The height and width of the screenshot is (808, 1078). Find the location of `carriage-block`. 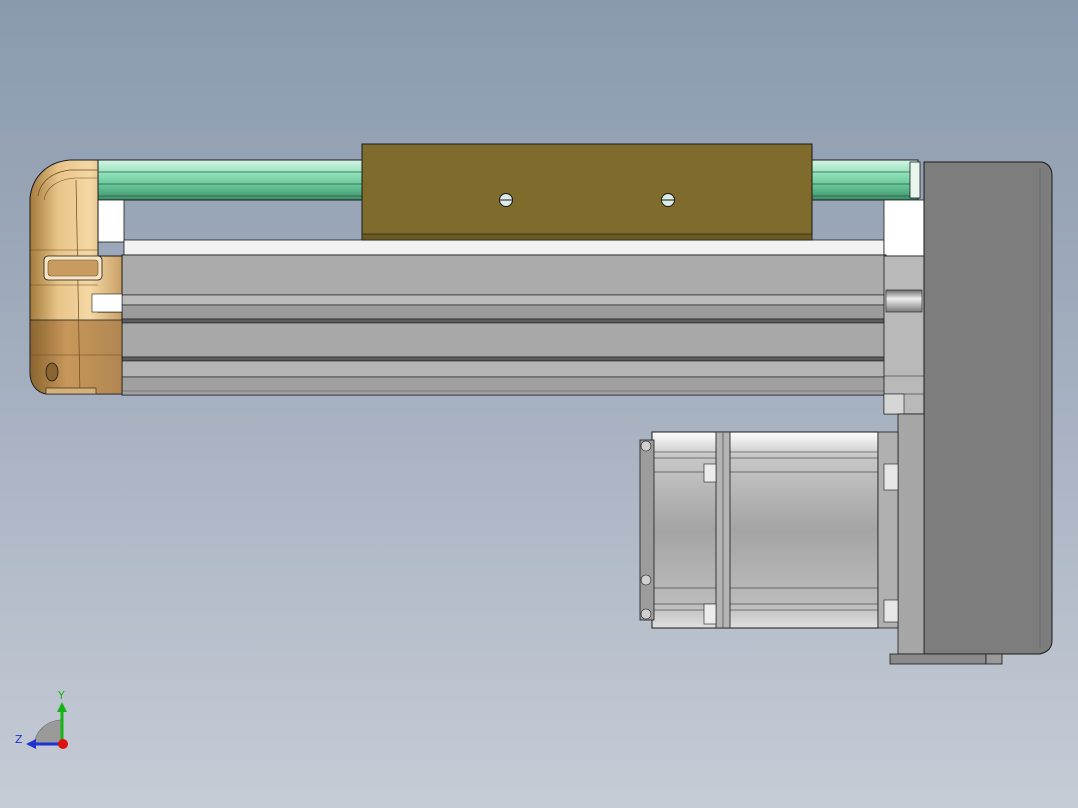

carriage-block is located at coordinates (587, 192).